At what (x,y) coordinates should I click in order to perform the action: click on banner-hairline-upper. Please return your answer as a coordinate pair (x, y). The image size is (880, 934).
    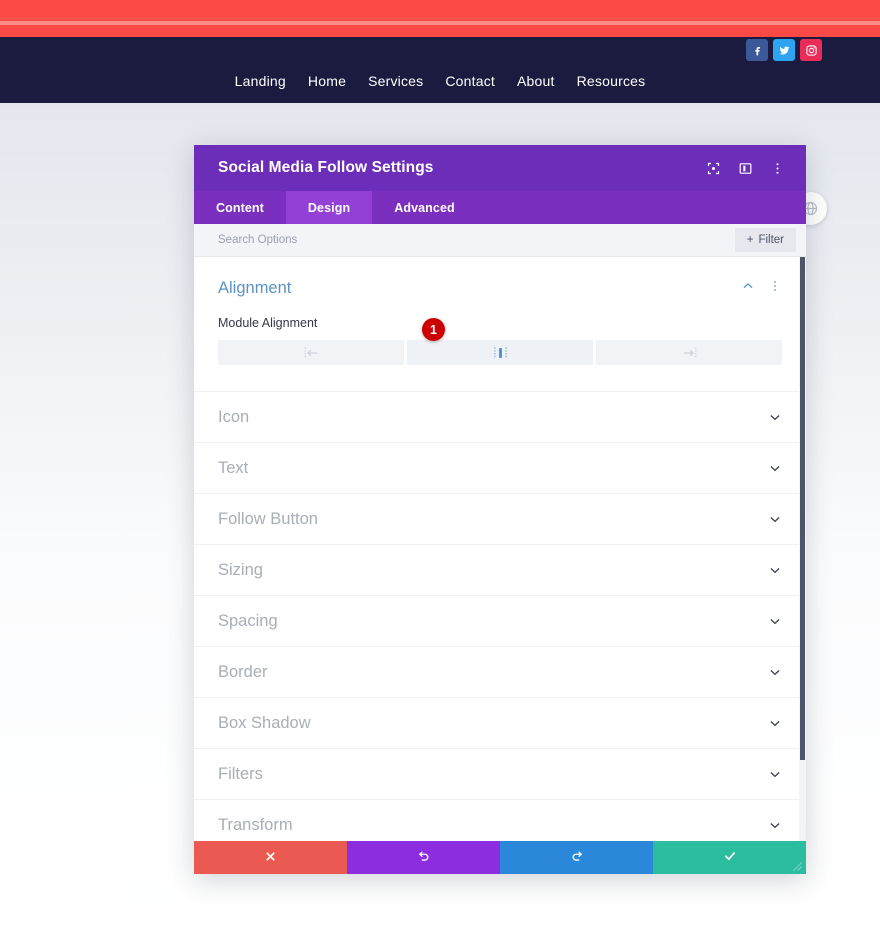
    Looking at the image, I should click on (440, 18).